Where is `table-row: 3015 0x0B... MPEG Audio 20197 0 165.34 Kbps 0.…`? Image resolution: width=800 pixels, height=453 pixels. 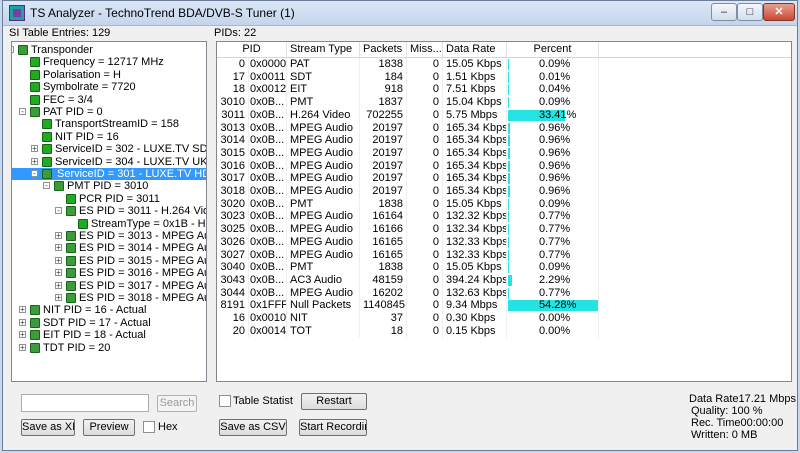 table-row: 3015 0x0B... MPEG Audio 20197 0 165.34 Kbps 0.… is located at coordinates (504, 153).